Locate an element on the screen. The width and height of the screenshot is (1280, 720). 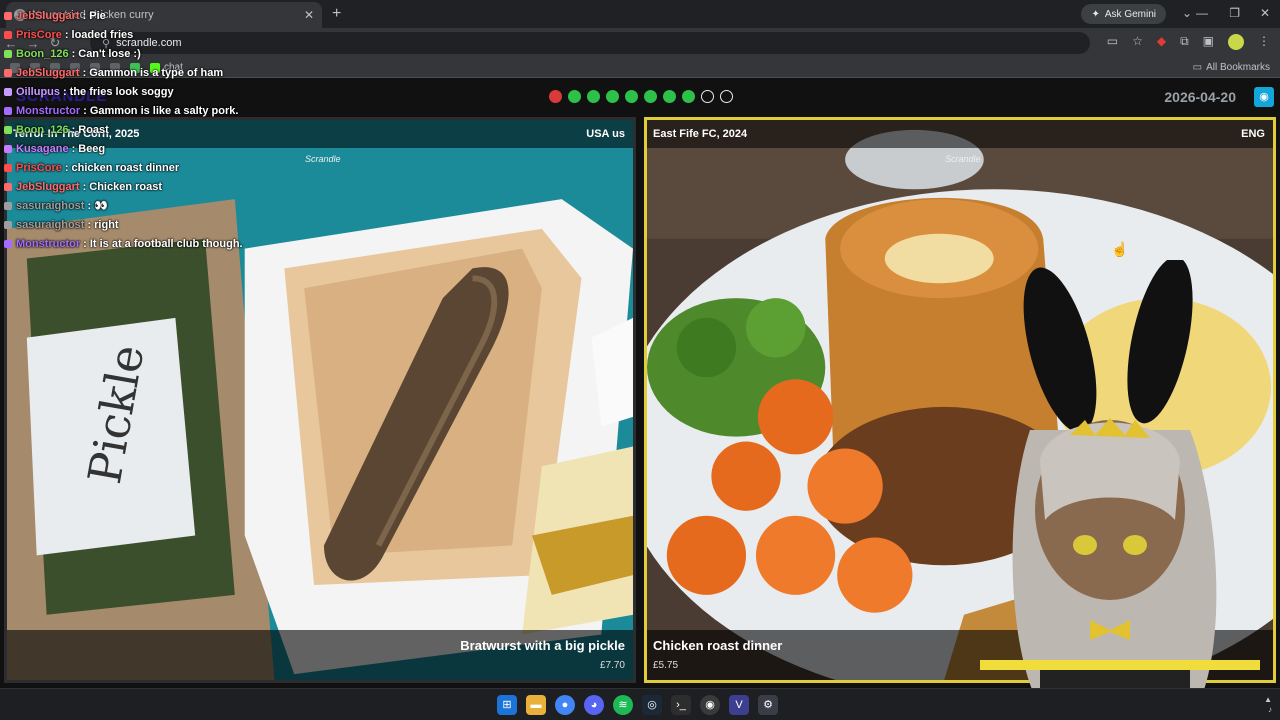
cast-icon: ▭ is located at coordinates (1112, 42).